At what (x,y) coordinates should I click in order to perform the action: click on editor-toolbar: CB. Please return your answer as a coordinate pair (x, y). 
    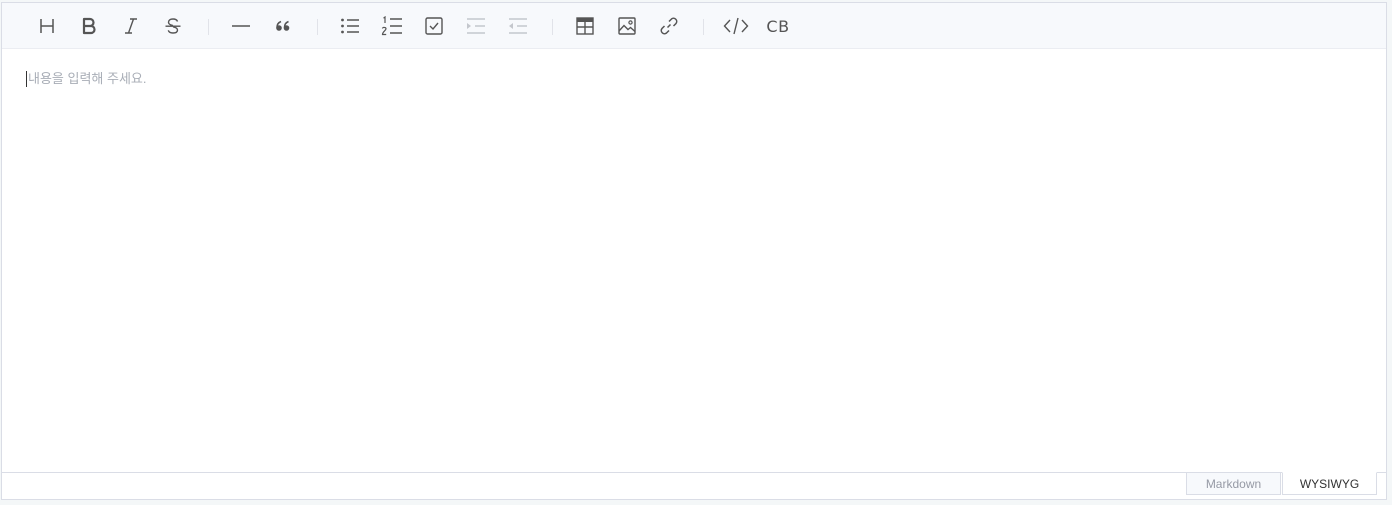
    Looking at the image, I should click on (694, 26).